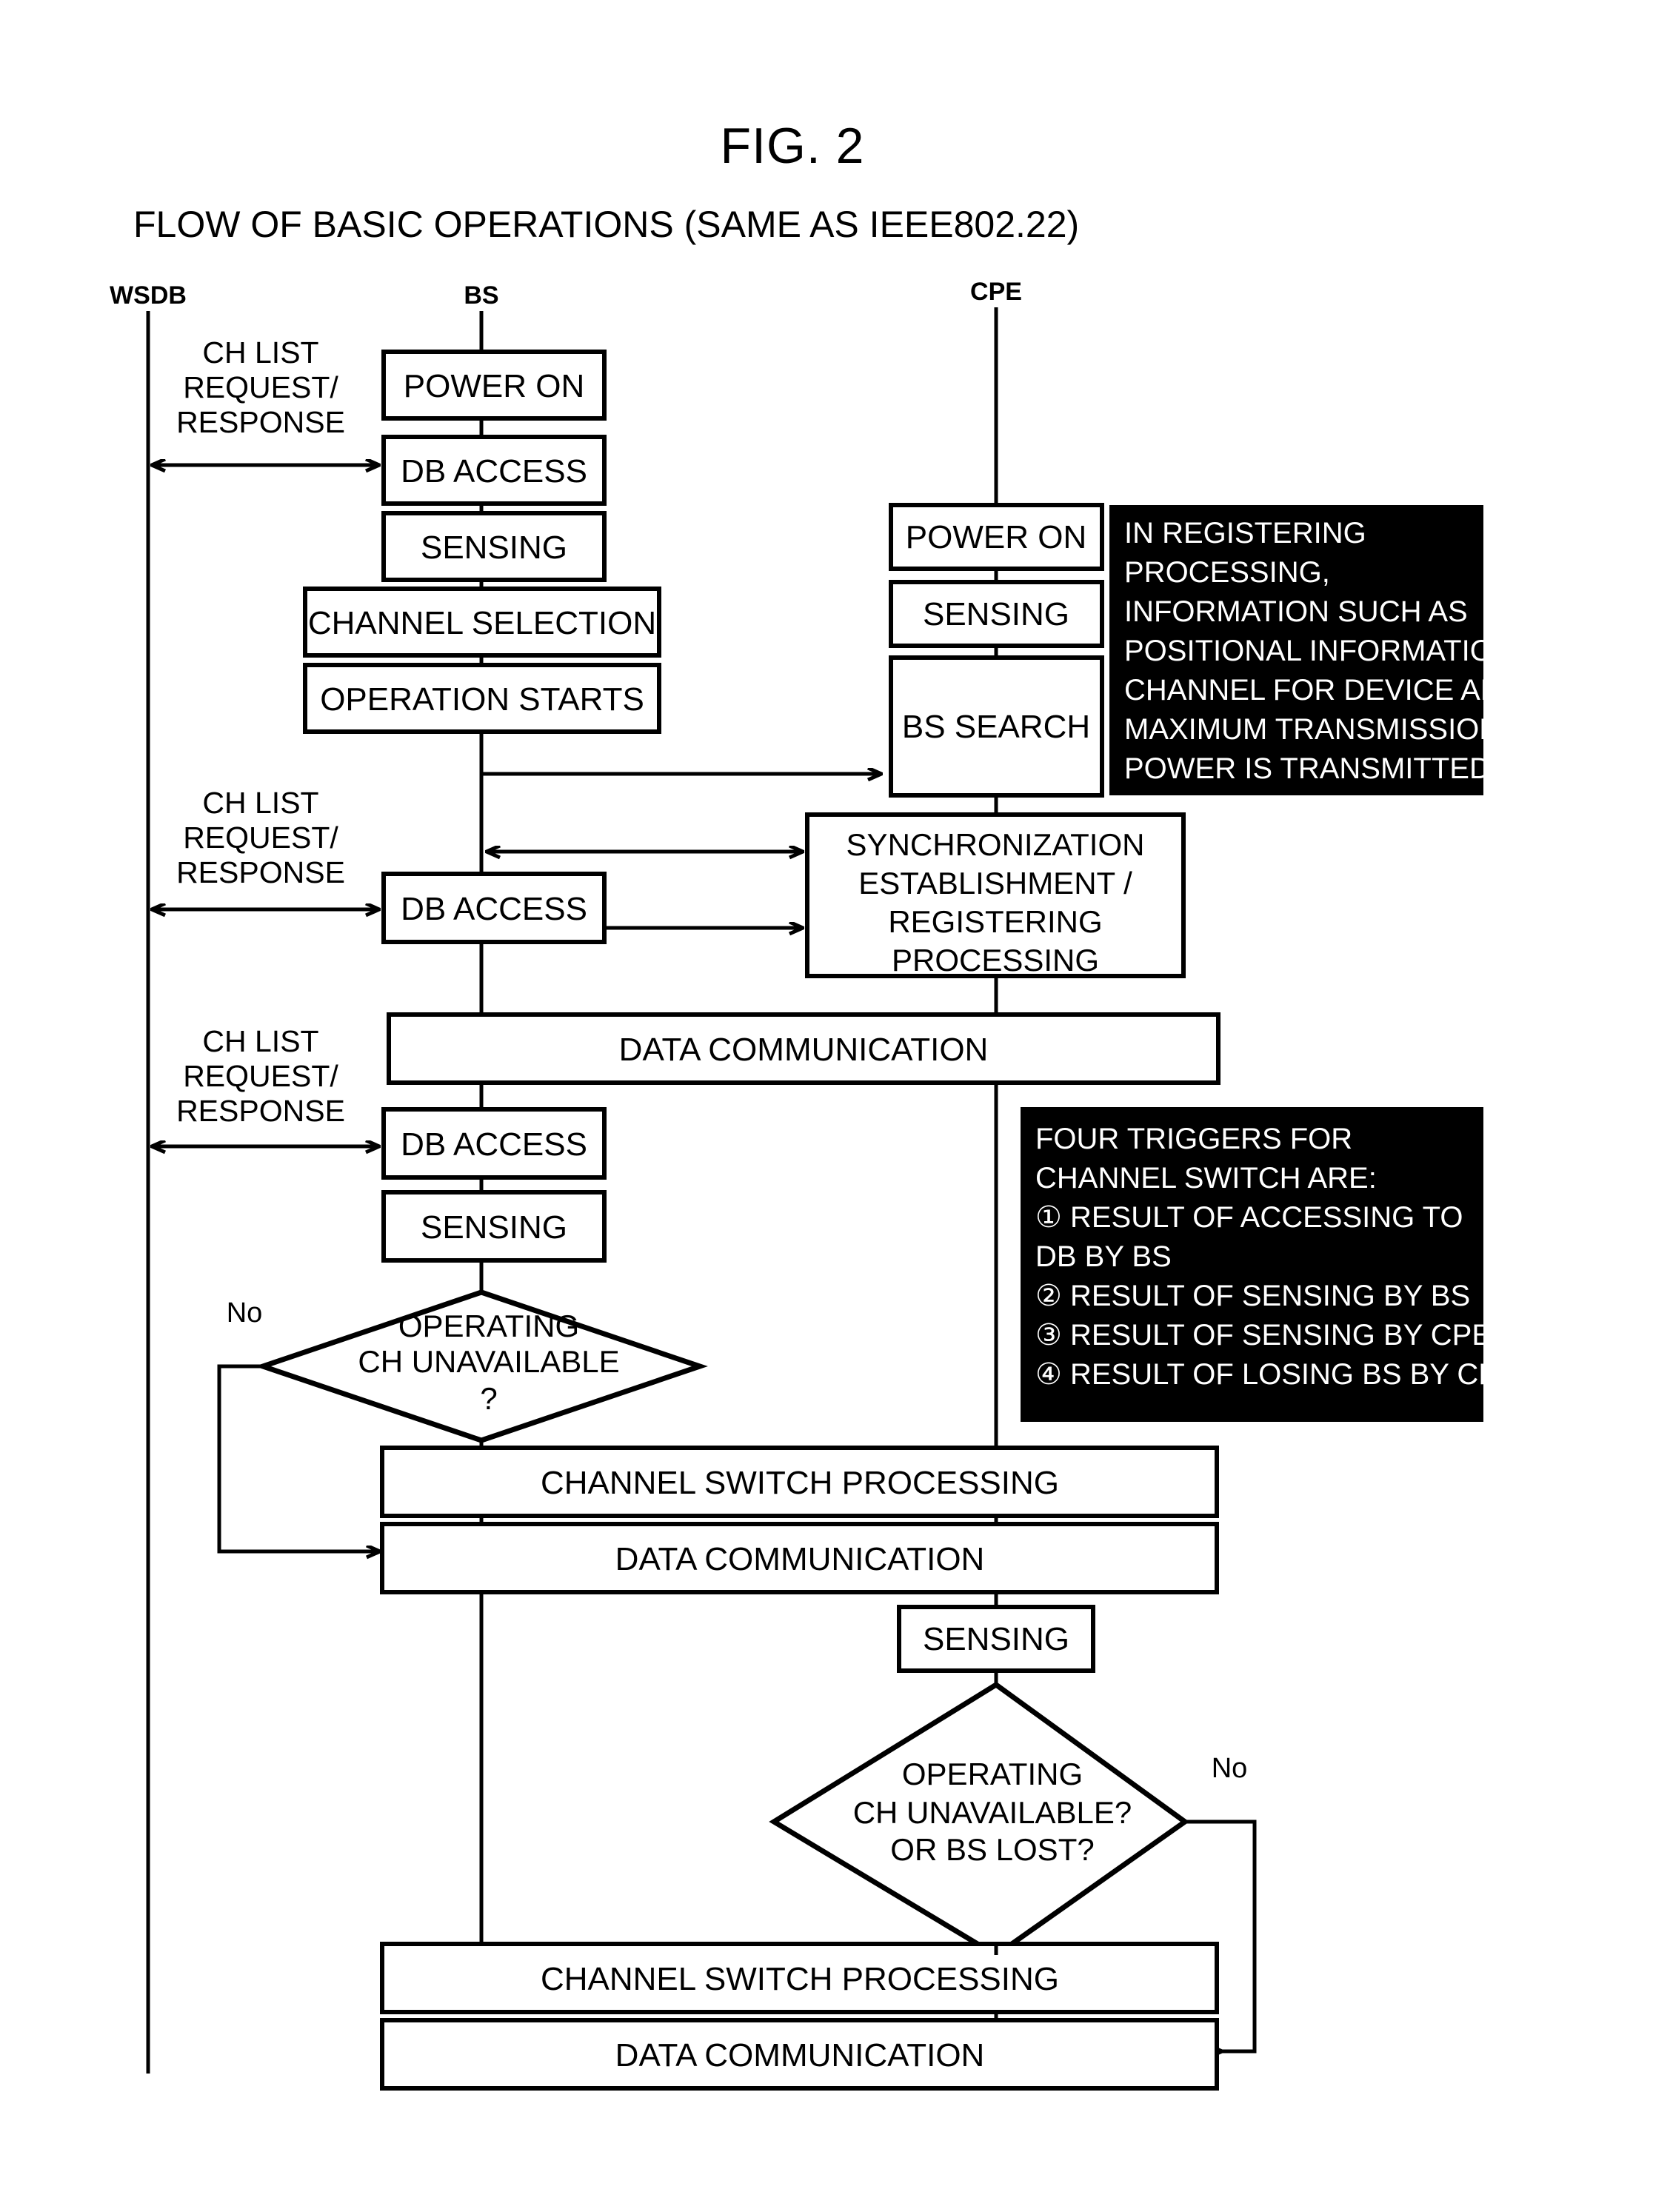  What do you see at coordinates (1276, 1374) in the screenshot?
I see `note-triggers-line-7: ④ RESULT OF LOSING BS BY CPE` at bounding box center [1276, 1374].